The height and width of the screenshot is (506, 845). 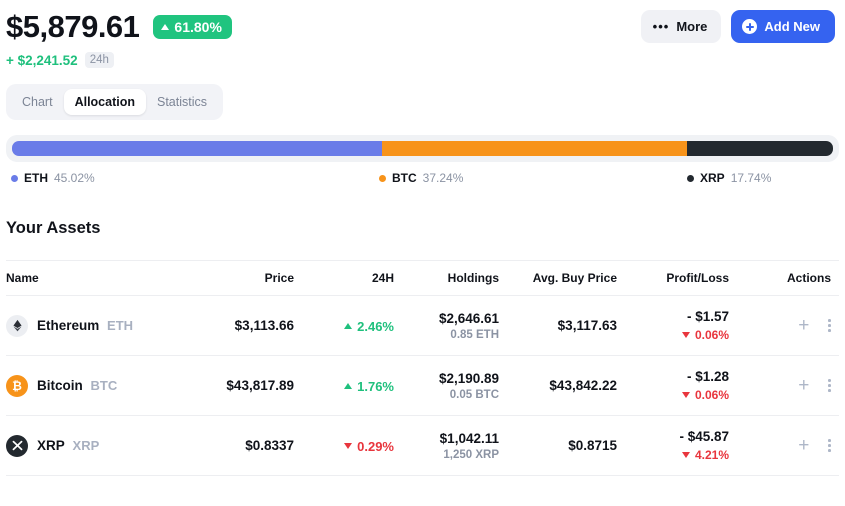 What do you see at coordinates (197, 148) in the screenshot?
I see `allocation-segment-eth` at bounding box center [197, 148].